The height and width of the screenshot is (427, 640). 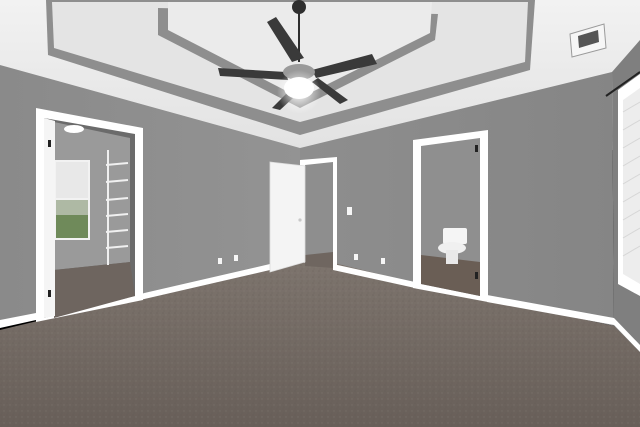 What do you see at coordinates (450, 216) in the screenshot?
I see `bathroom-doorway` at bounding box center [450, 216].